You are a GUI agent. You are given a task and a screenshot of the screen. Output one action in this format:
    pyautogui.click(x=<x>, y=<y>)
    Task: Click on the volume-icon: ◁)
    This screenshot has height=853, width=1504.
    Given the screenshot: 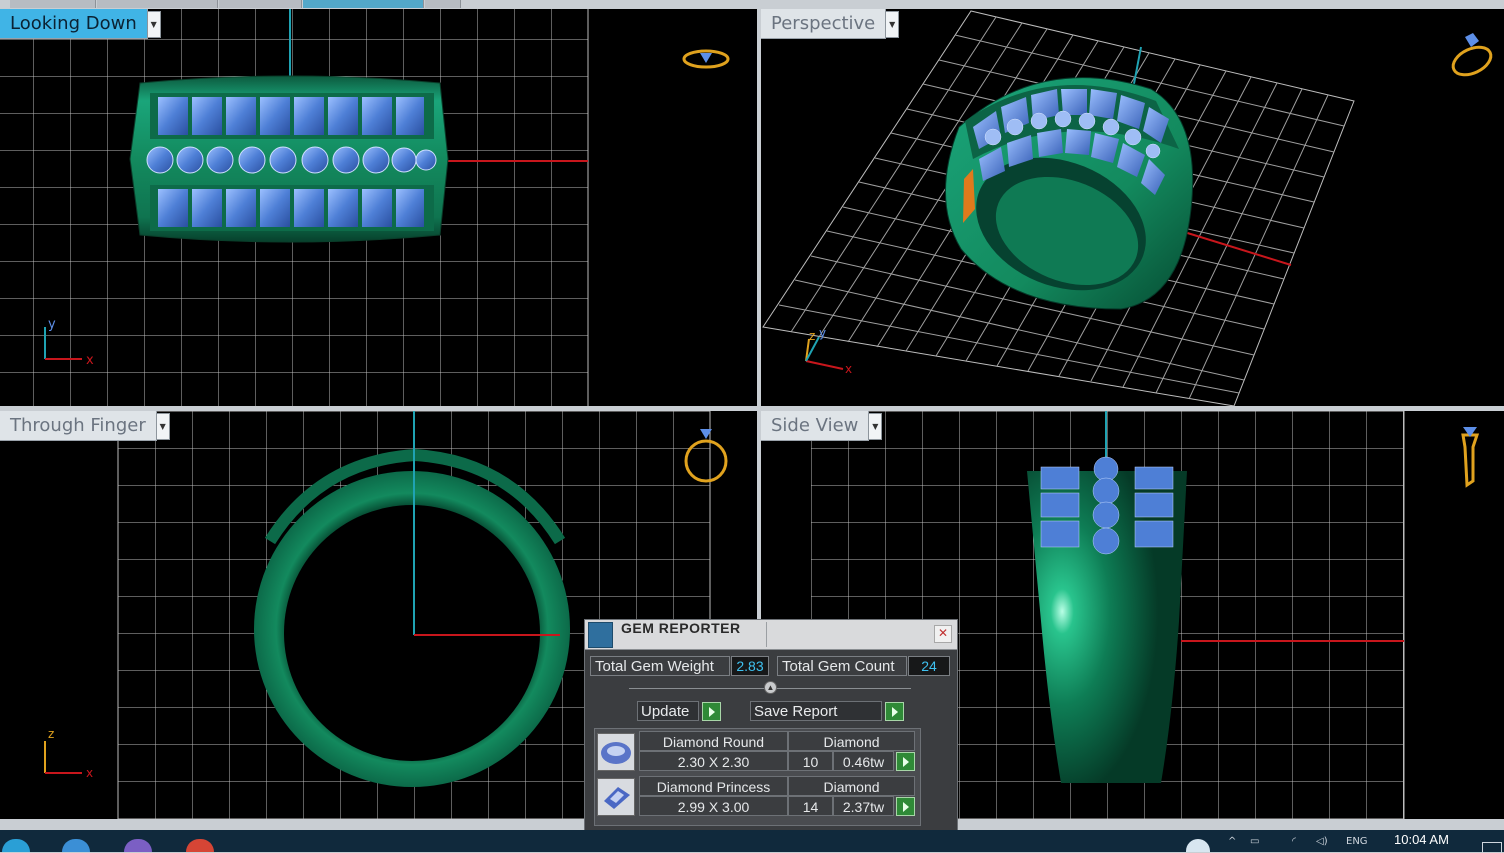 What is the action you would take?
    pyautogui.click(x=1322, y=841)
    